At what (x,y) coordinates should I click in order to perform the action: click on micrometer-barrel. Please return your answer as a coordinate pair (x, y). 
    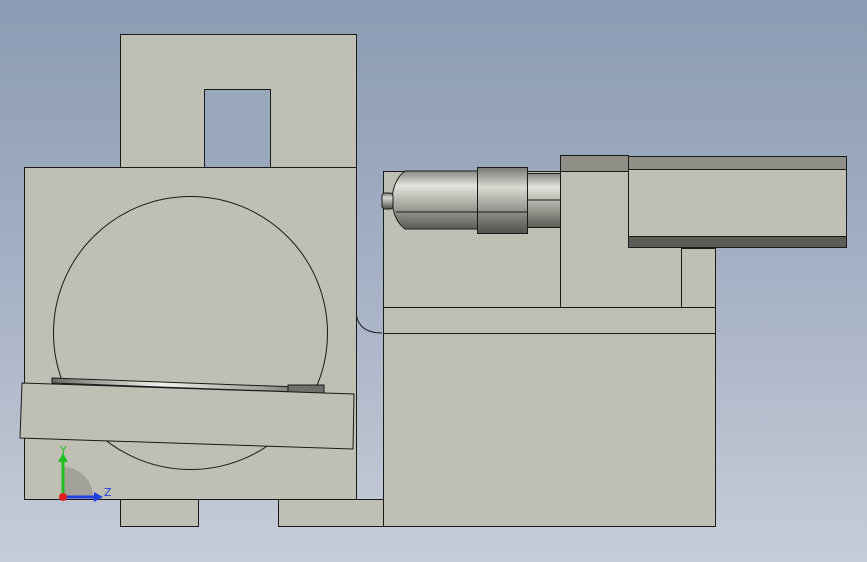
    Looking at the image, I should click on (434, 200).